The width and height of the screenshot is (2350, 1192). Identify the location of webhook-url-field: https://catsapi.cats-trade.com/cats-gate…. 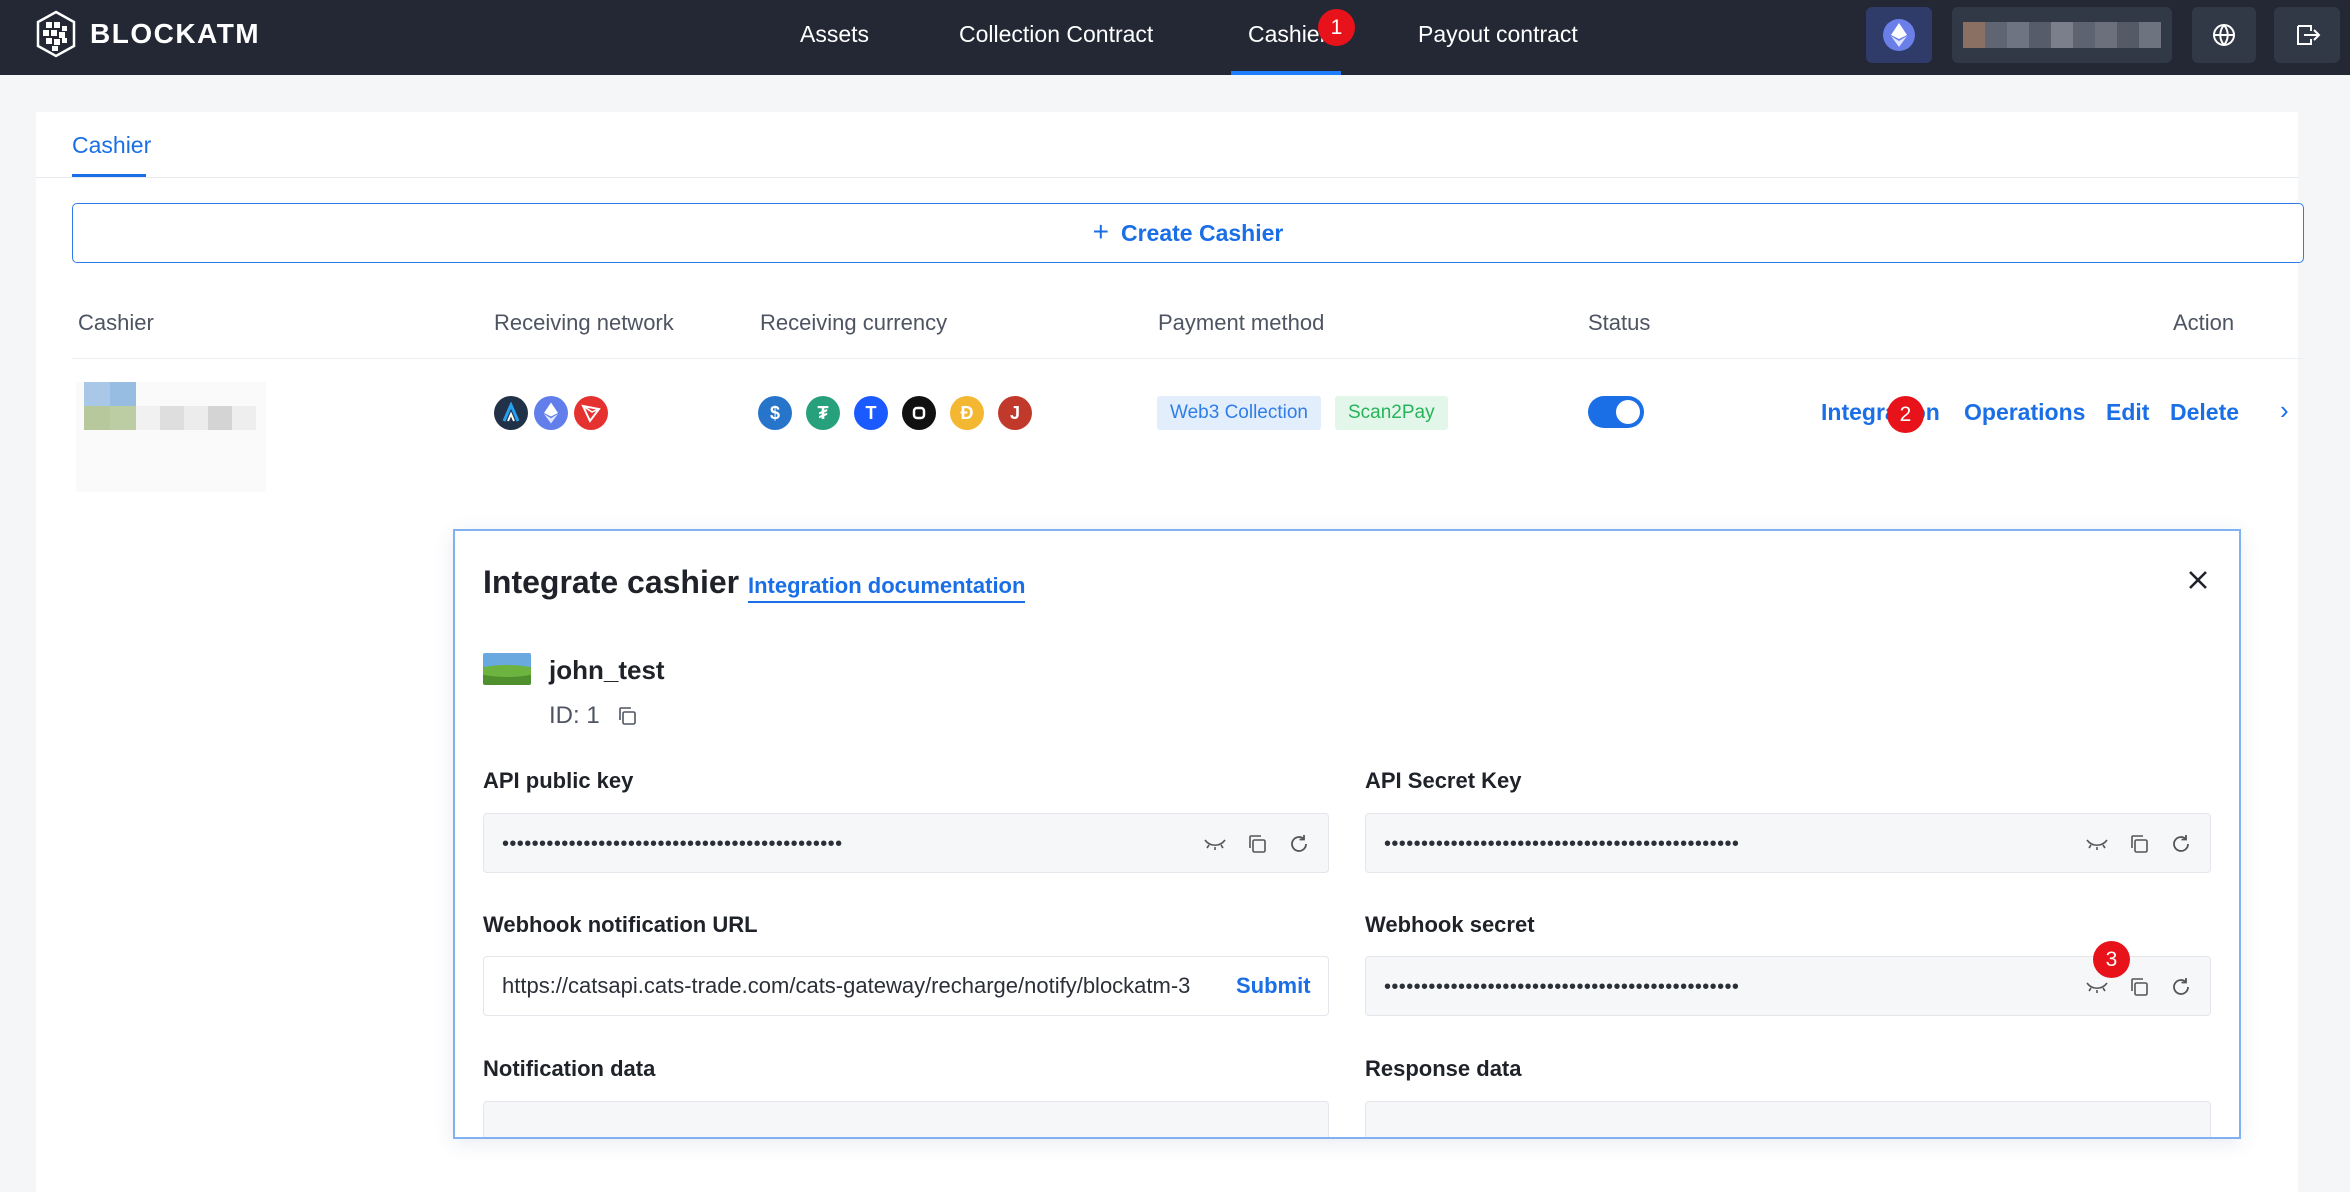
(906, 986).